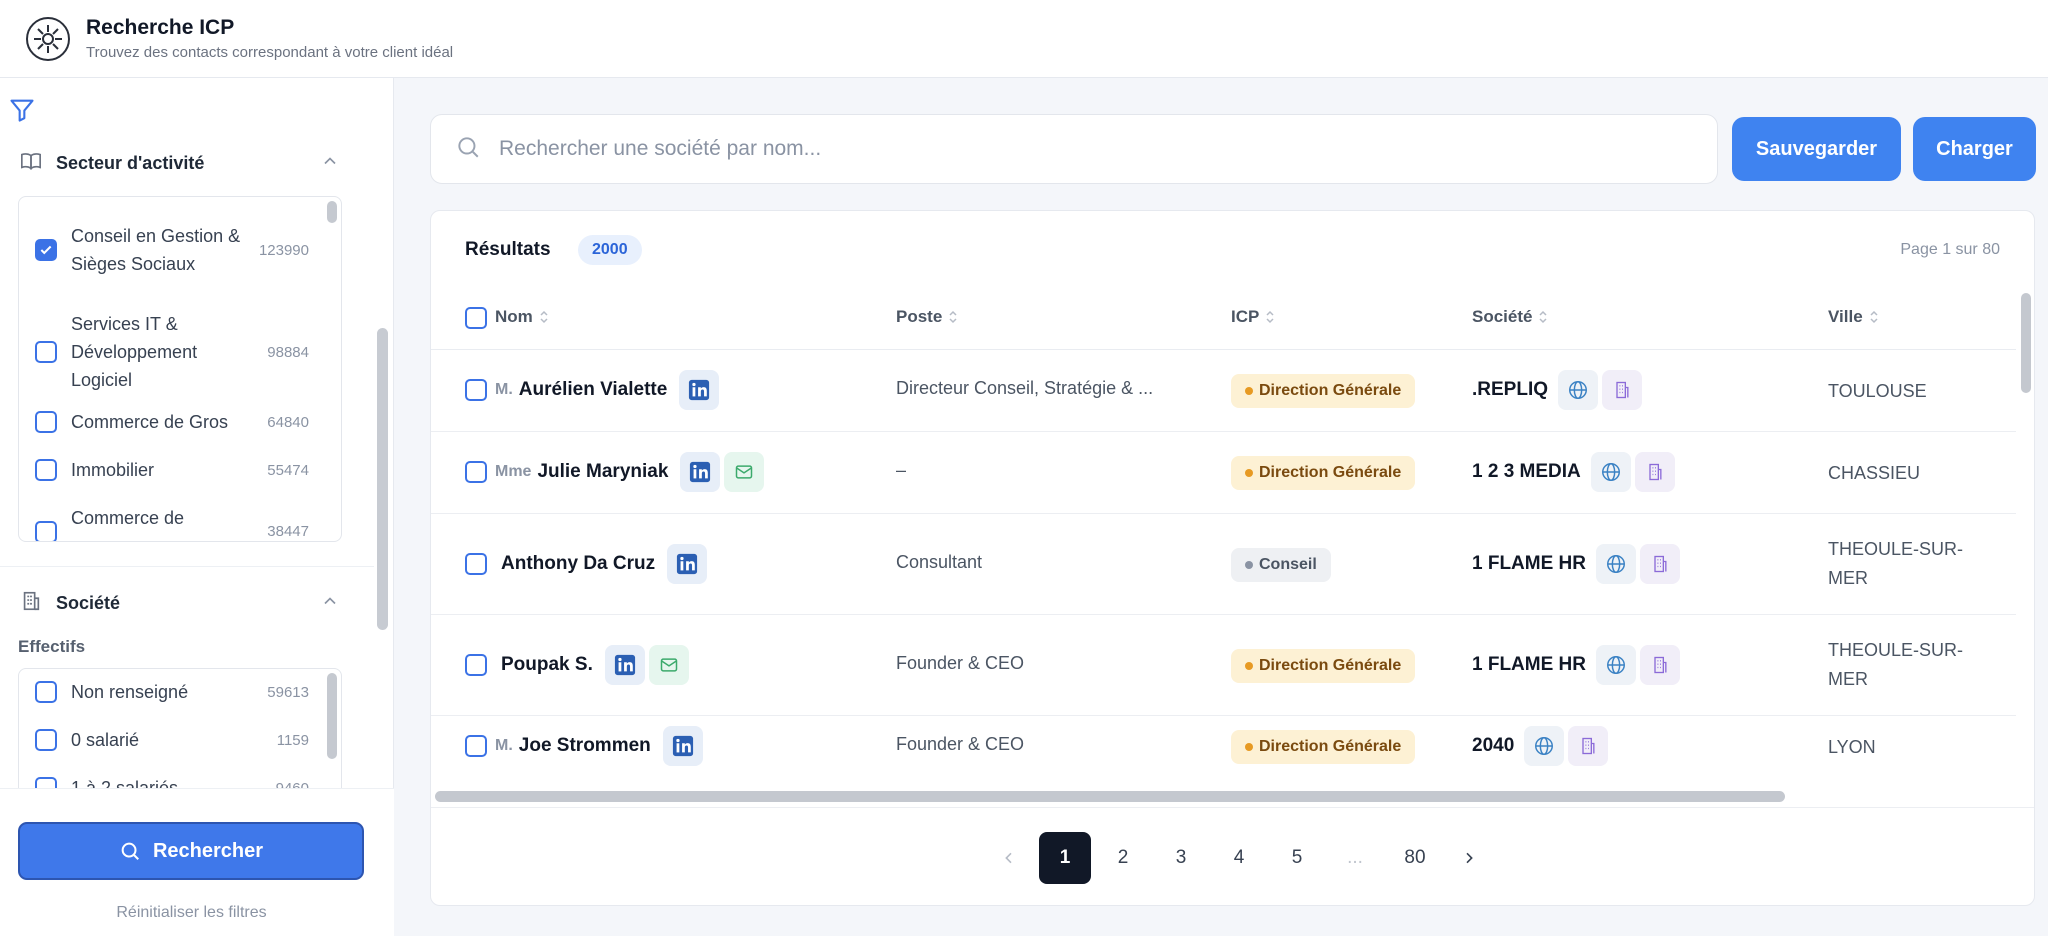  What do you see at coordinates (187, 566) in the screenshot?
I see `divider` at bounding box center [187, 566].